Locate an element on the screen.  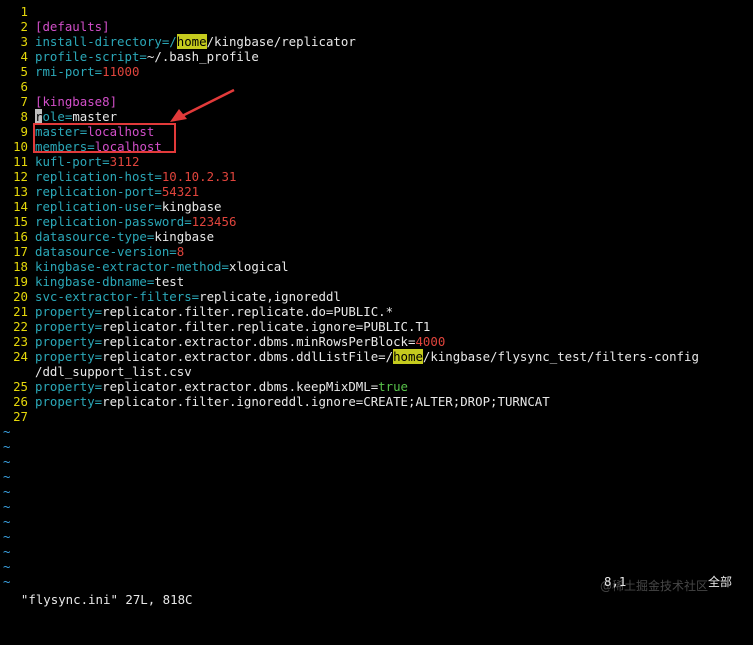
line-number: 15 is located at coordinates (20, 221).